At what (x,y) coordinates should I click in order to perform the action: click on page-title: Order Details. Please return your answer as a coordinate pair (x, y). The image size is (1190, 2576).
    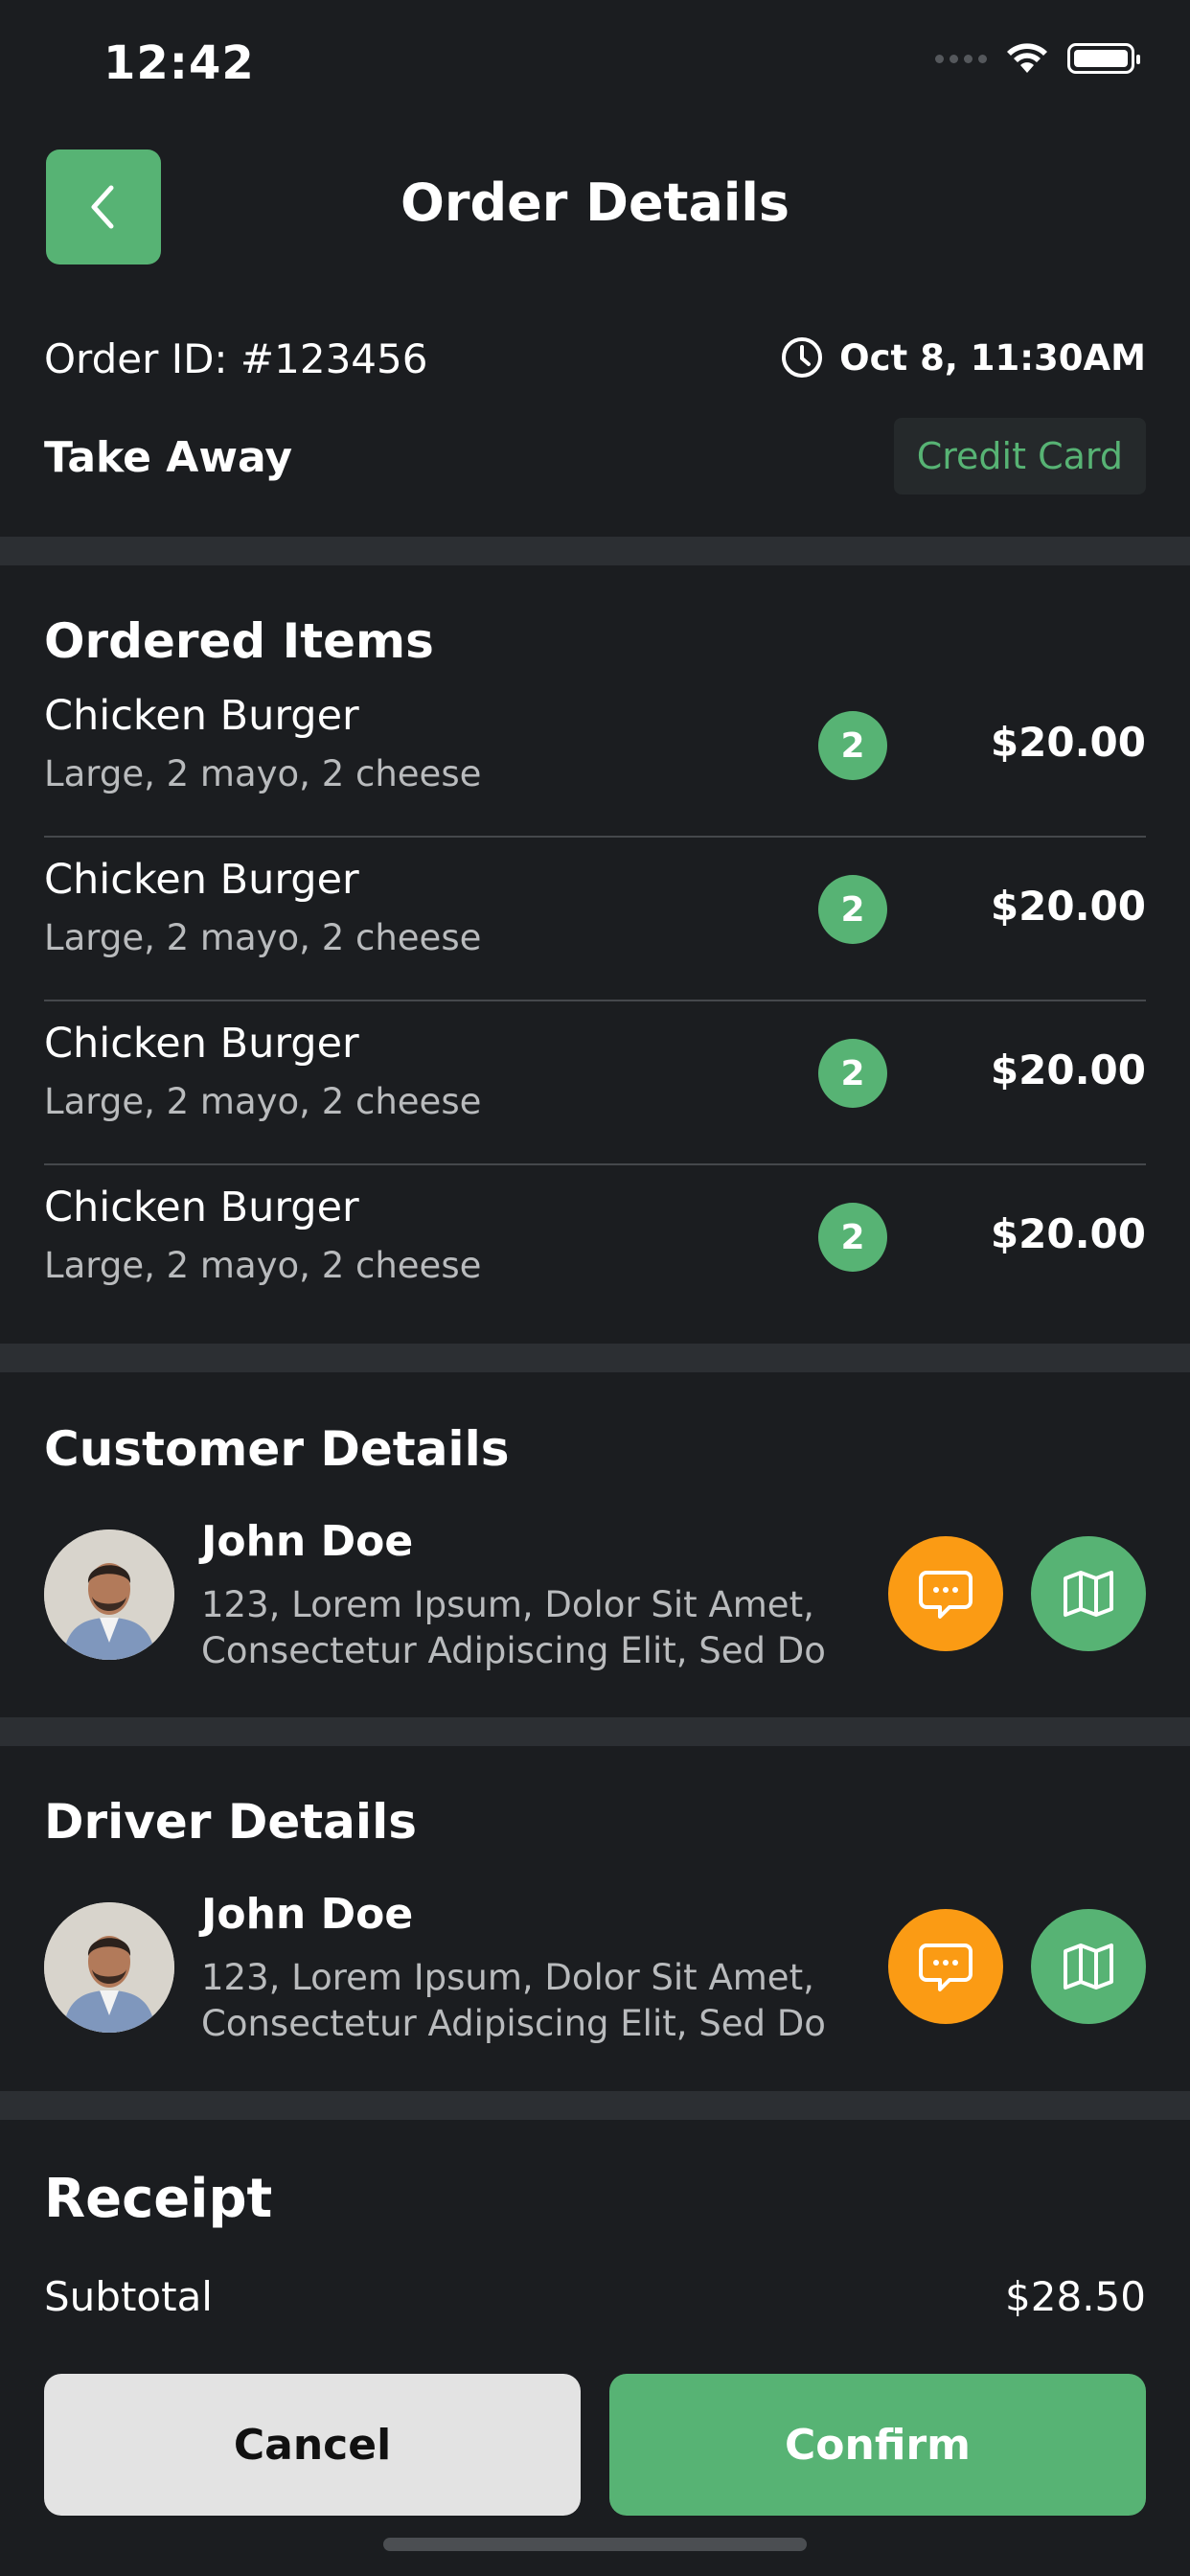
    Looking at the image, I should click on (595, 202).